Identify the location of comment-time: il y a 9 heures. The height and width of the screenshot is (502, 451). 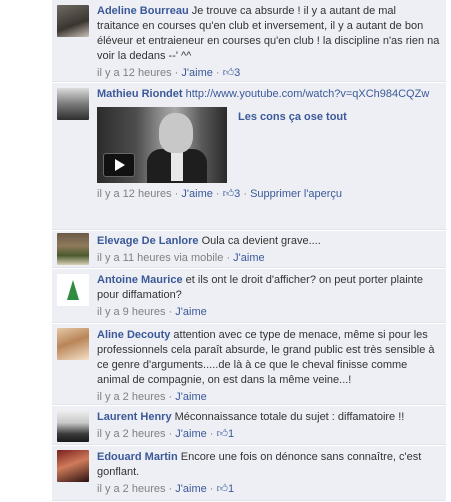
(131, 312).